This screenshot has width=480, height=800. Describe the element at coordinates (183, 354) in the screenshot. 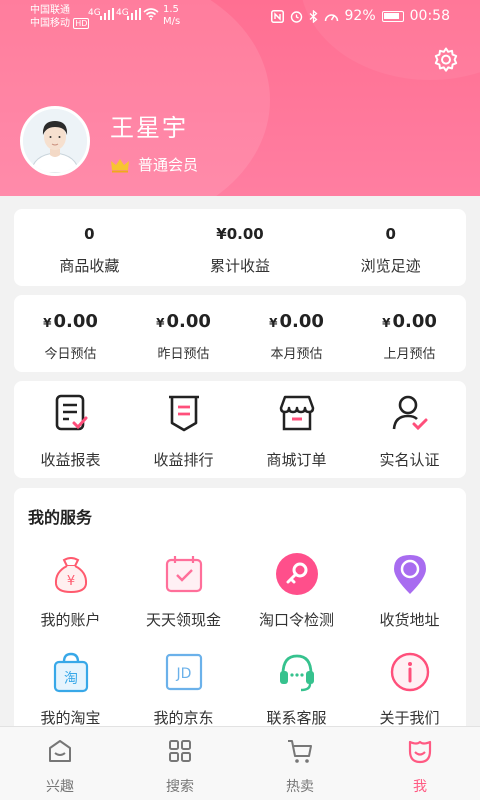

I see `estimate-label: 昨日预估` at that location.